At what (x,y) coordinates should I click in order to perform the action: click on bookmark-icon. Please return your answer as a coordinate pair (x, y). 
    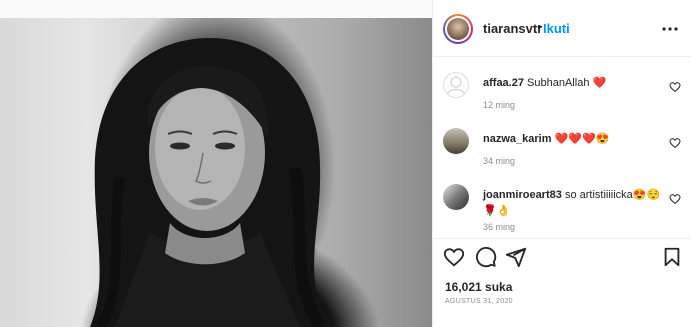
    Looking at the image, I should click on (672, 257).